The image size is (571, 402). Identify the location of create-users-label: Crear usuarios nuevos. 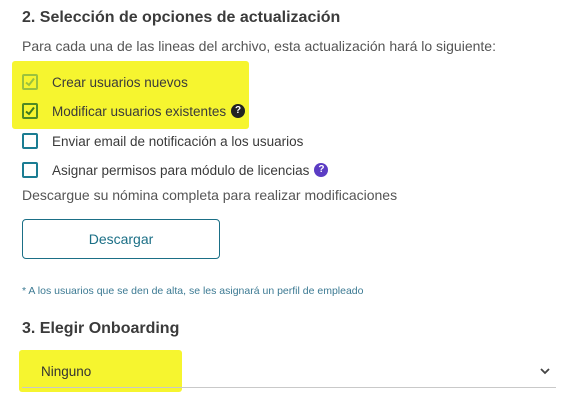
(120, 82).